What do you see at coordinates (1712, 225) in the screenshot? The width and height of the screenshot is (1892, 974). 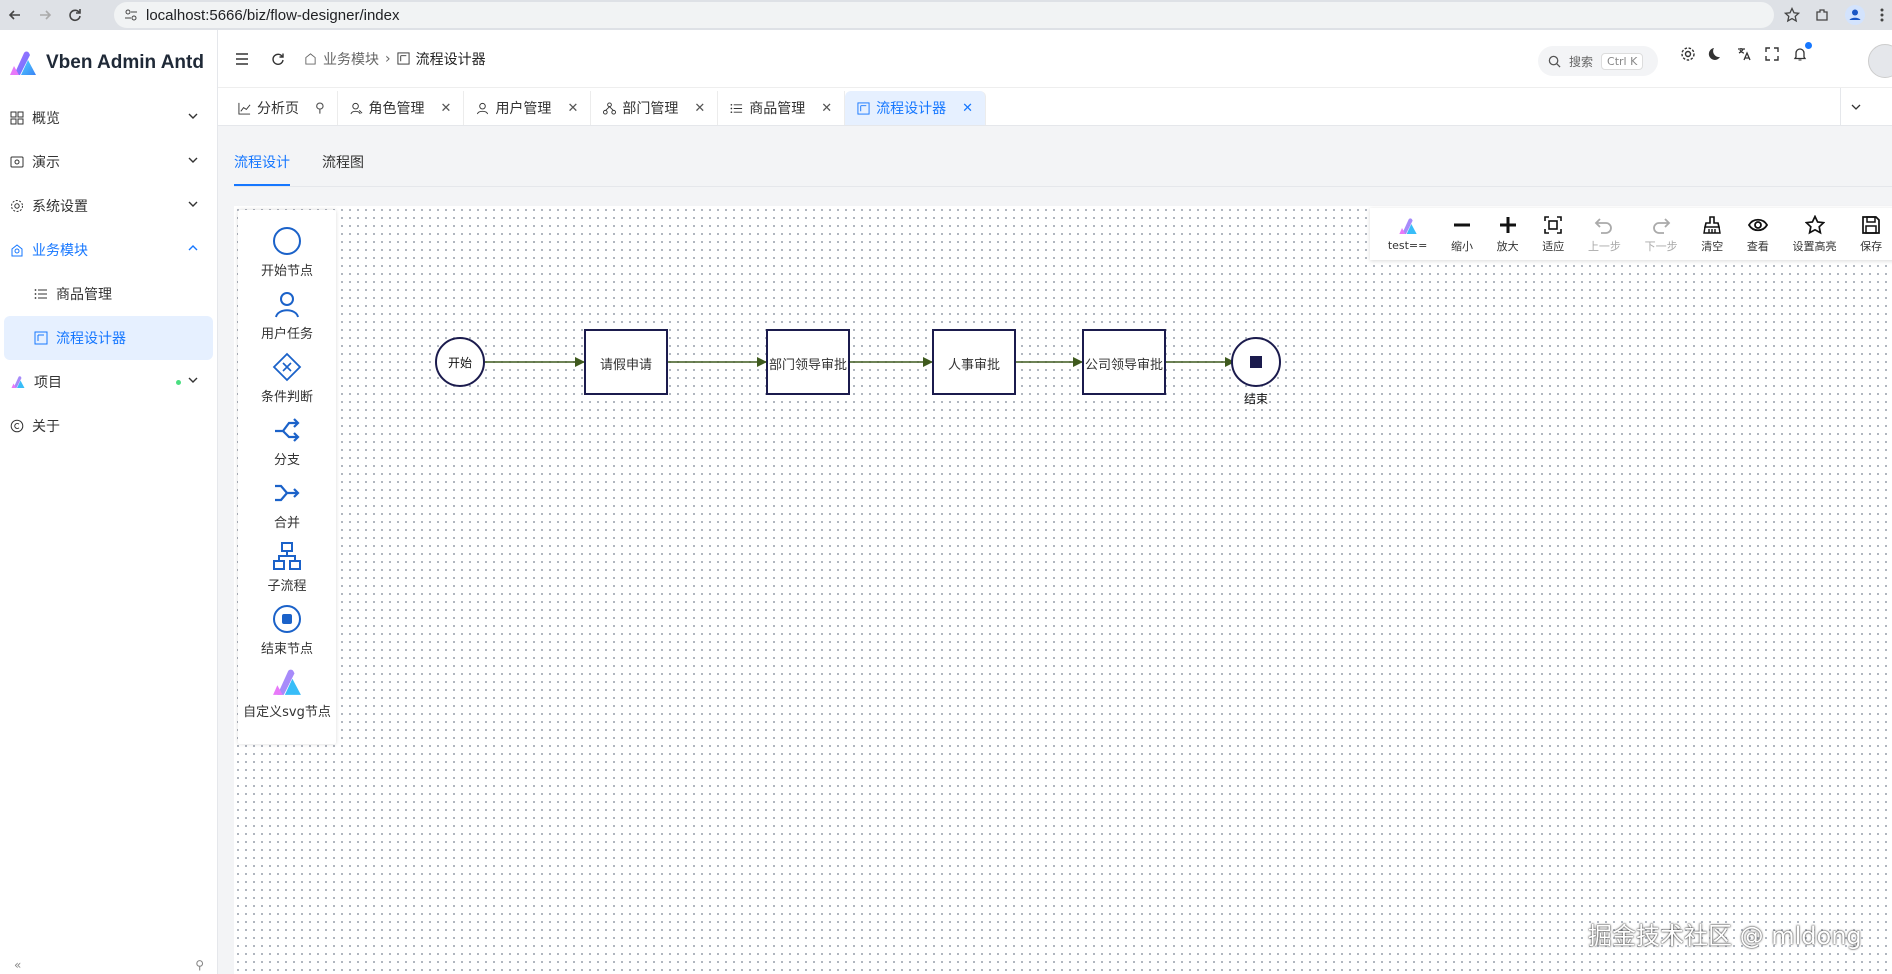 I see `clear-icon` at bounding box center [1712, 225].